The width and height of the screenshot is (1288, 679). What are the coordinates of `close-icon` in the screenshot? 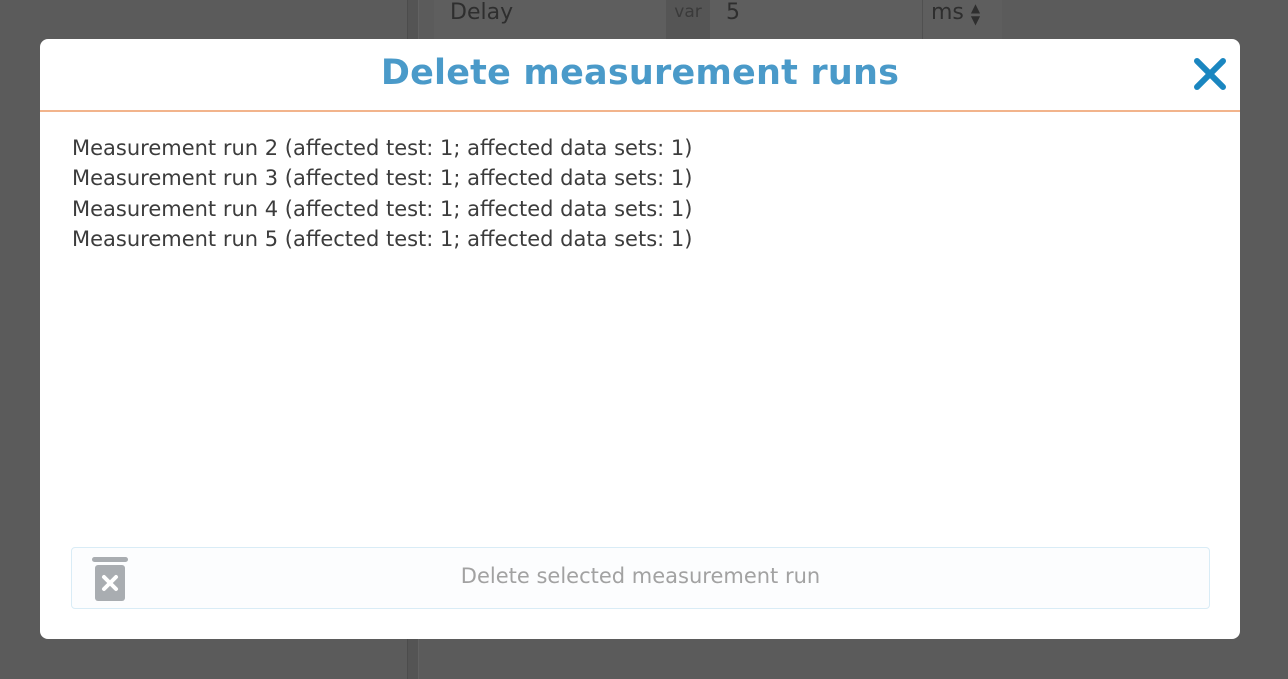 It's located at (1210, 74).